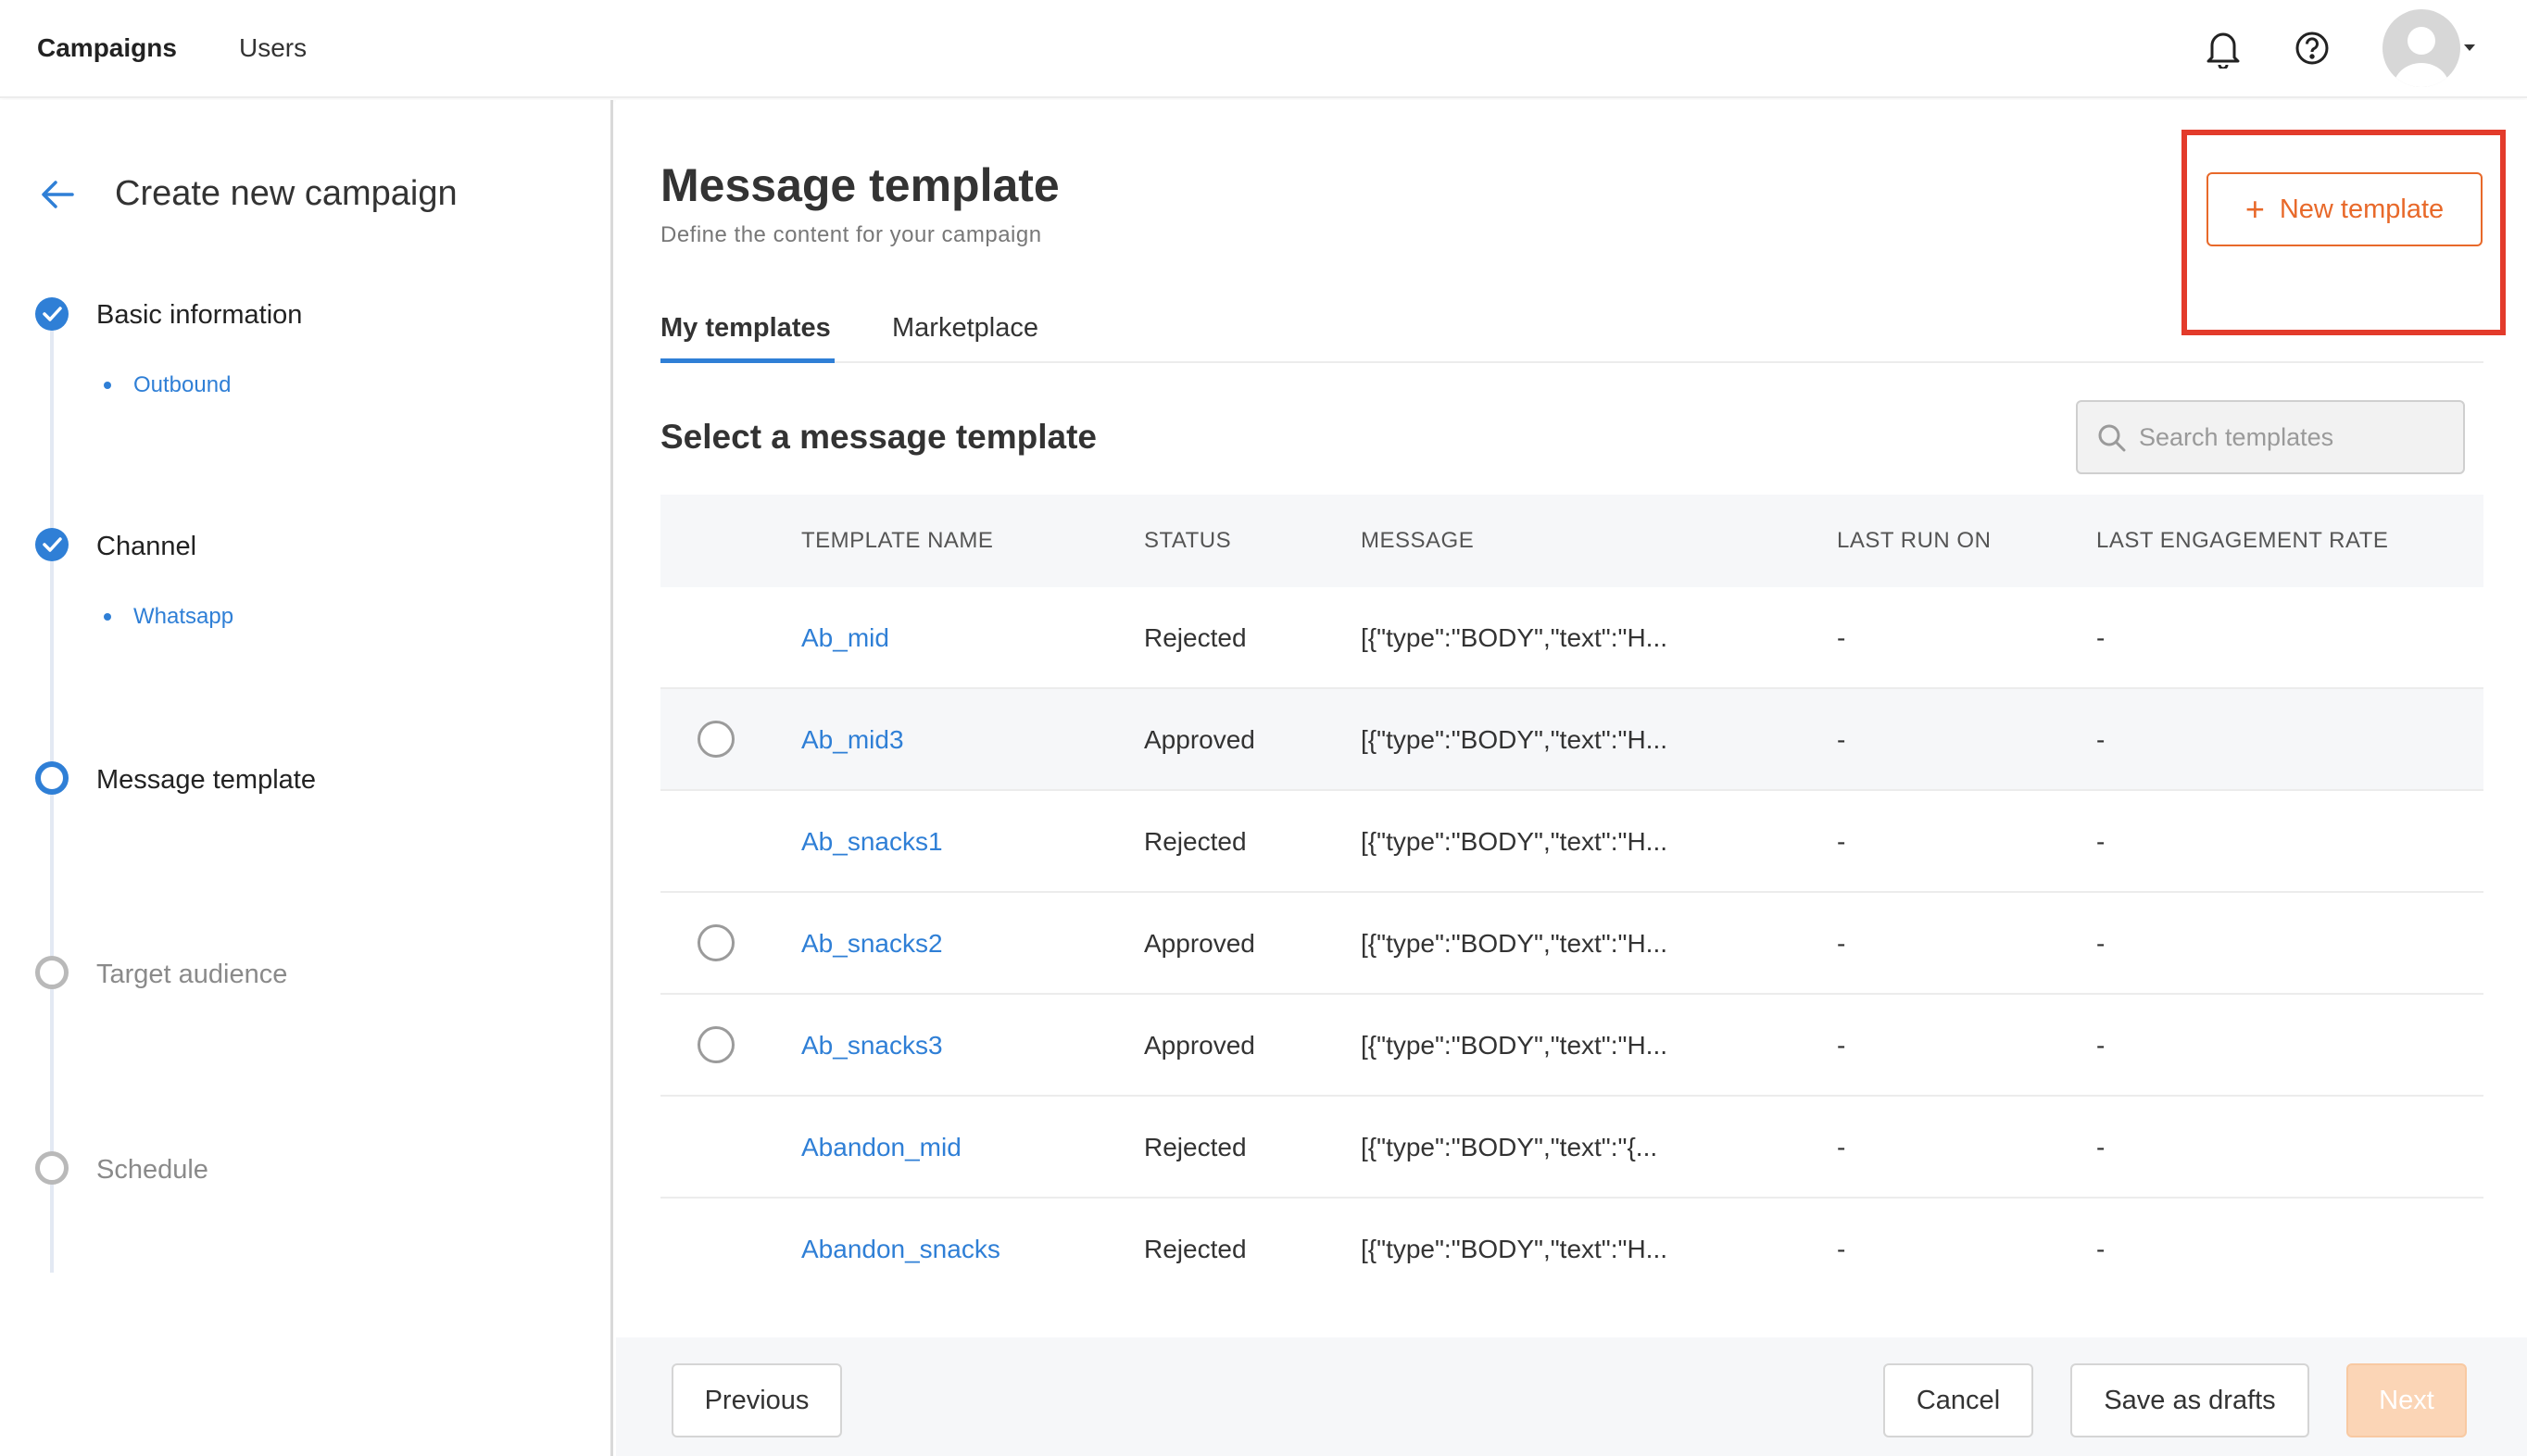 Image resolution: width=2527 pixels, height=1456 pixels. Describe the element at coordinates (1958, 1400) in the screenshot. I see `cancel-button: Cancel` at that location.